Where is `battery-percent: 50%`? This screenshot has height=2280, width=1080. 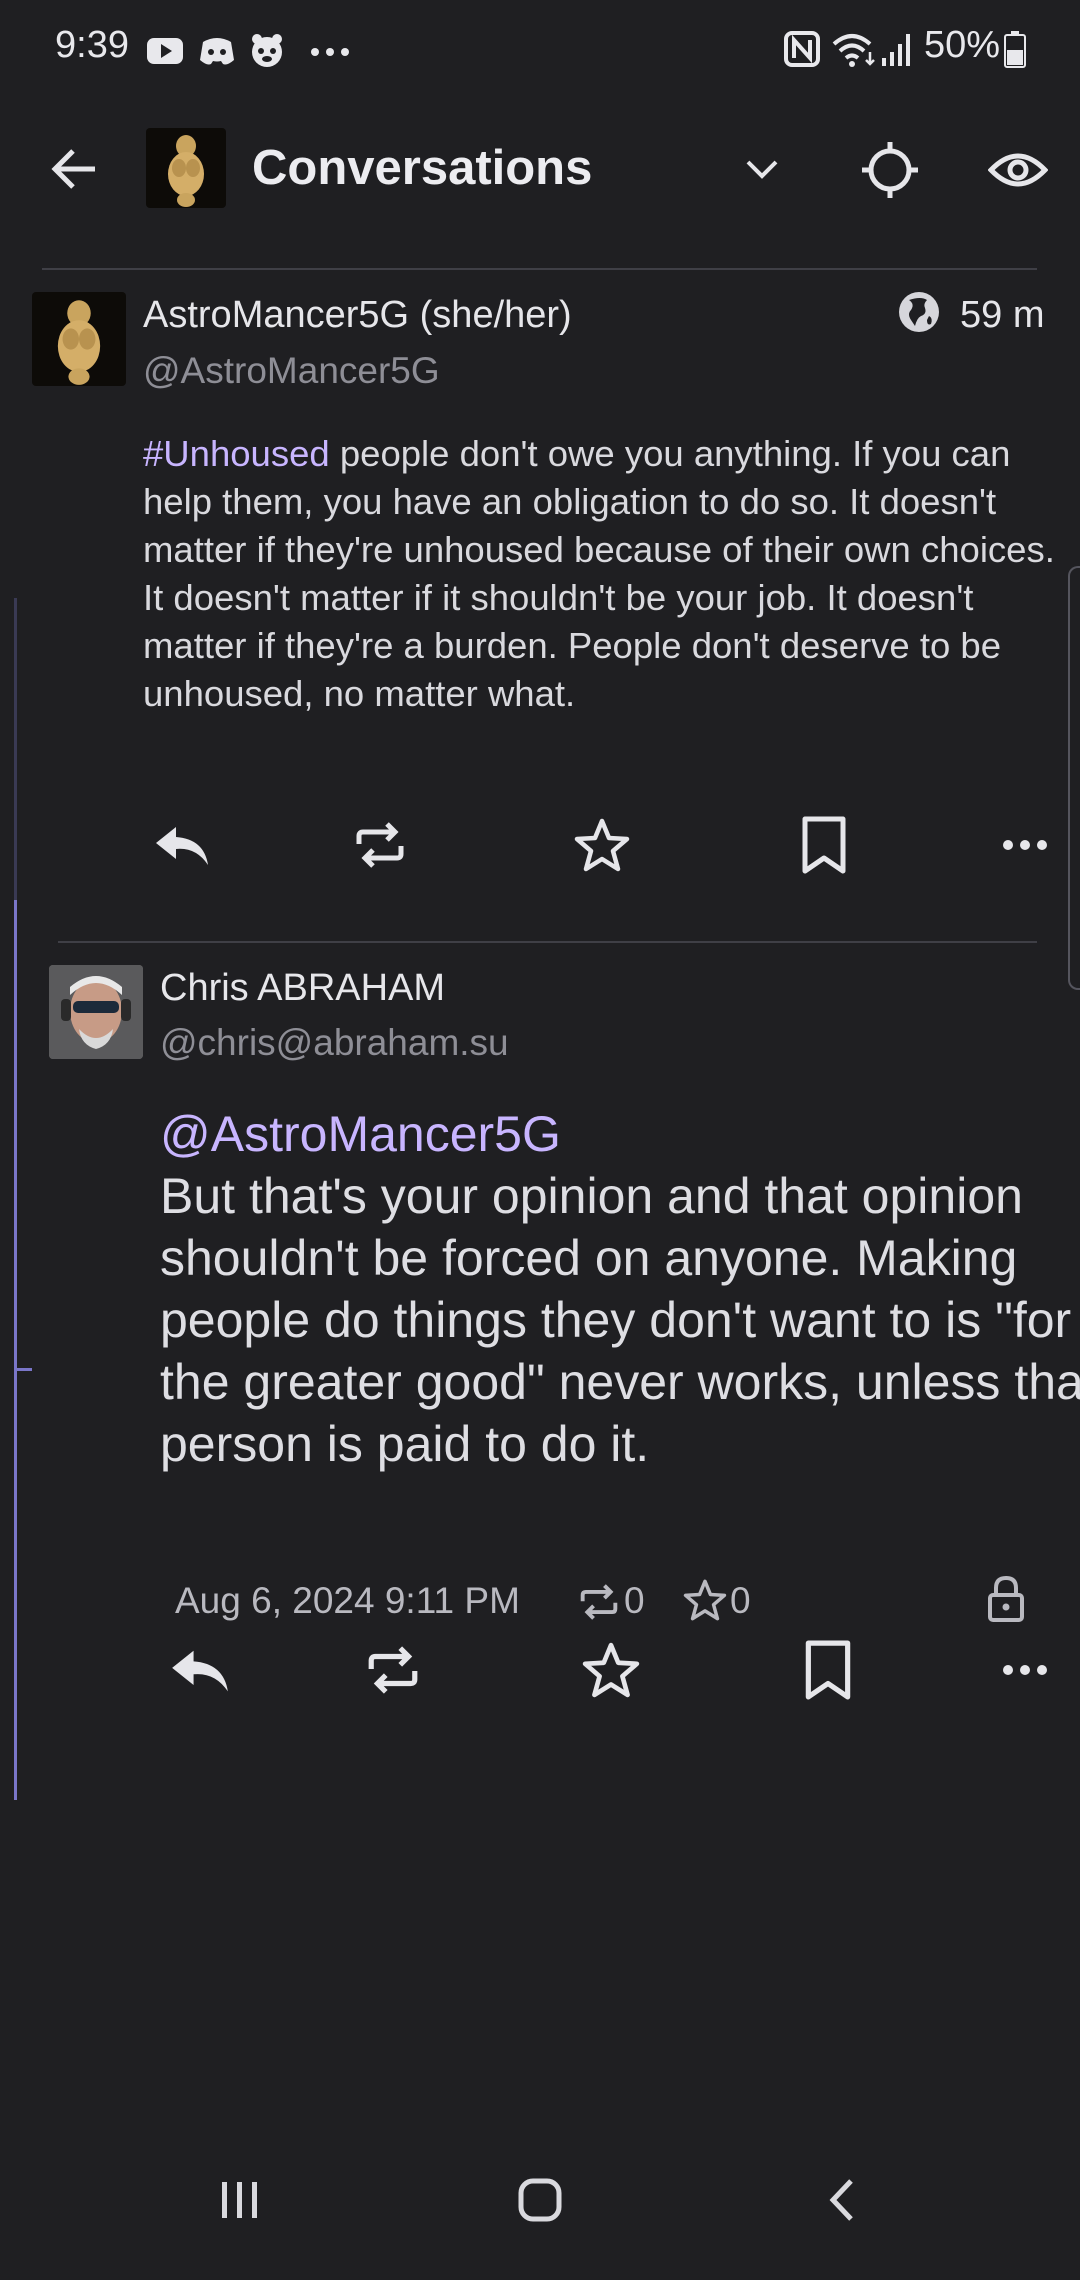 battery-percent: 50% is located at coordinates (962, 45).